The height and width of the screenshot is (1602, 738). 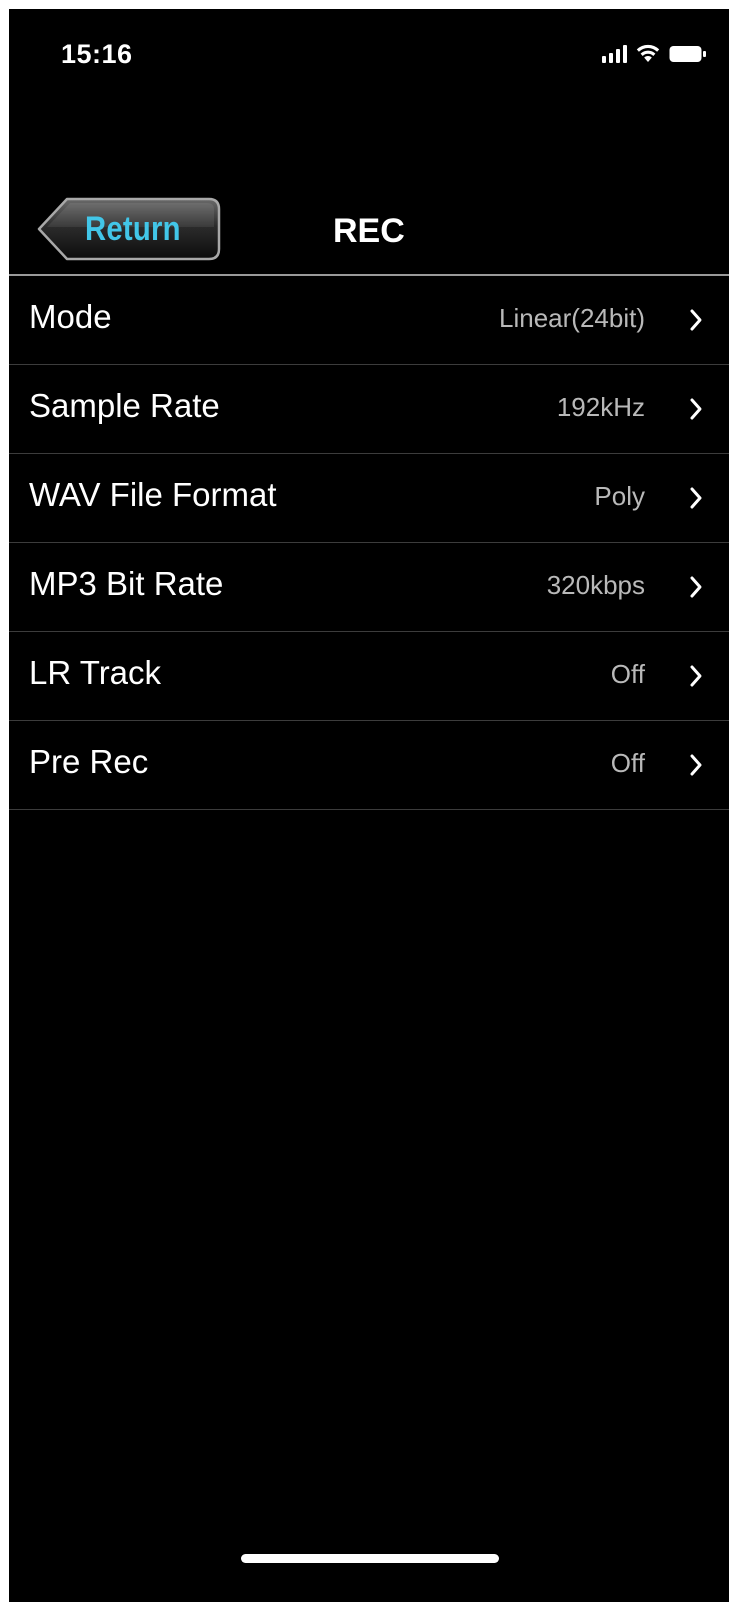 What do you see at coordinates (97, 54) in the screenshot?
I see `status-time: 15:16` at bounding box center [97, 54].